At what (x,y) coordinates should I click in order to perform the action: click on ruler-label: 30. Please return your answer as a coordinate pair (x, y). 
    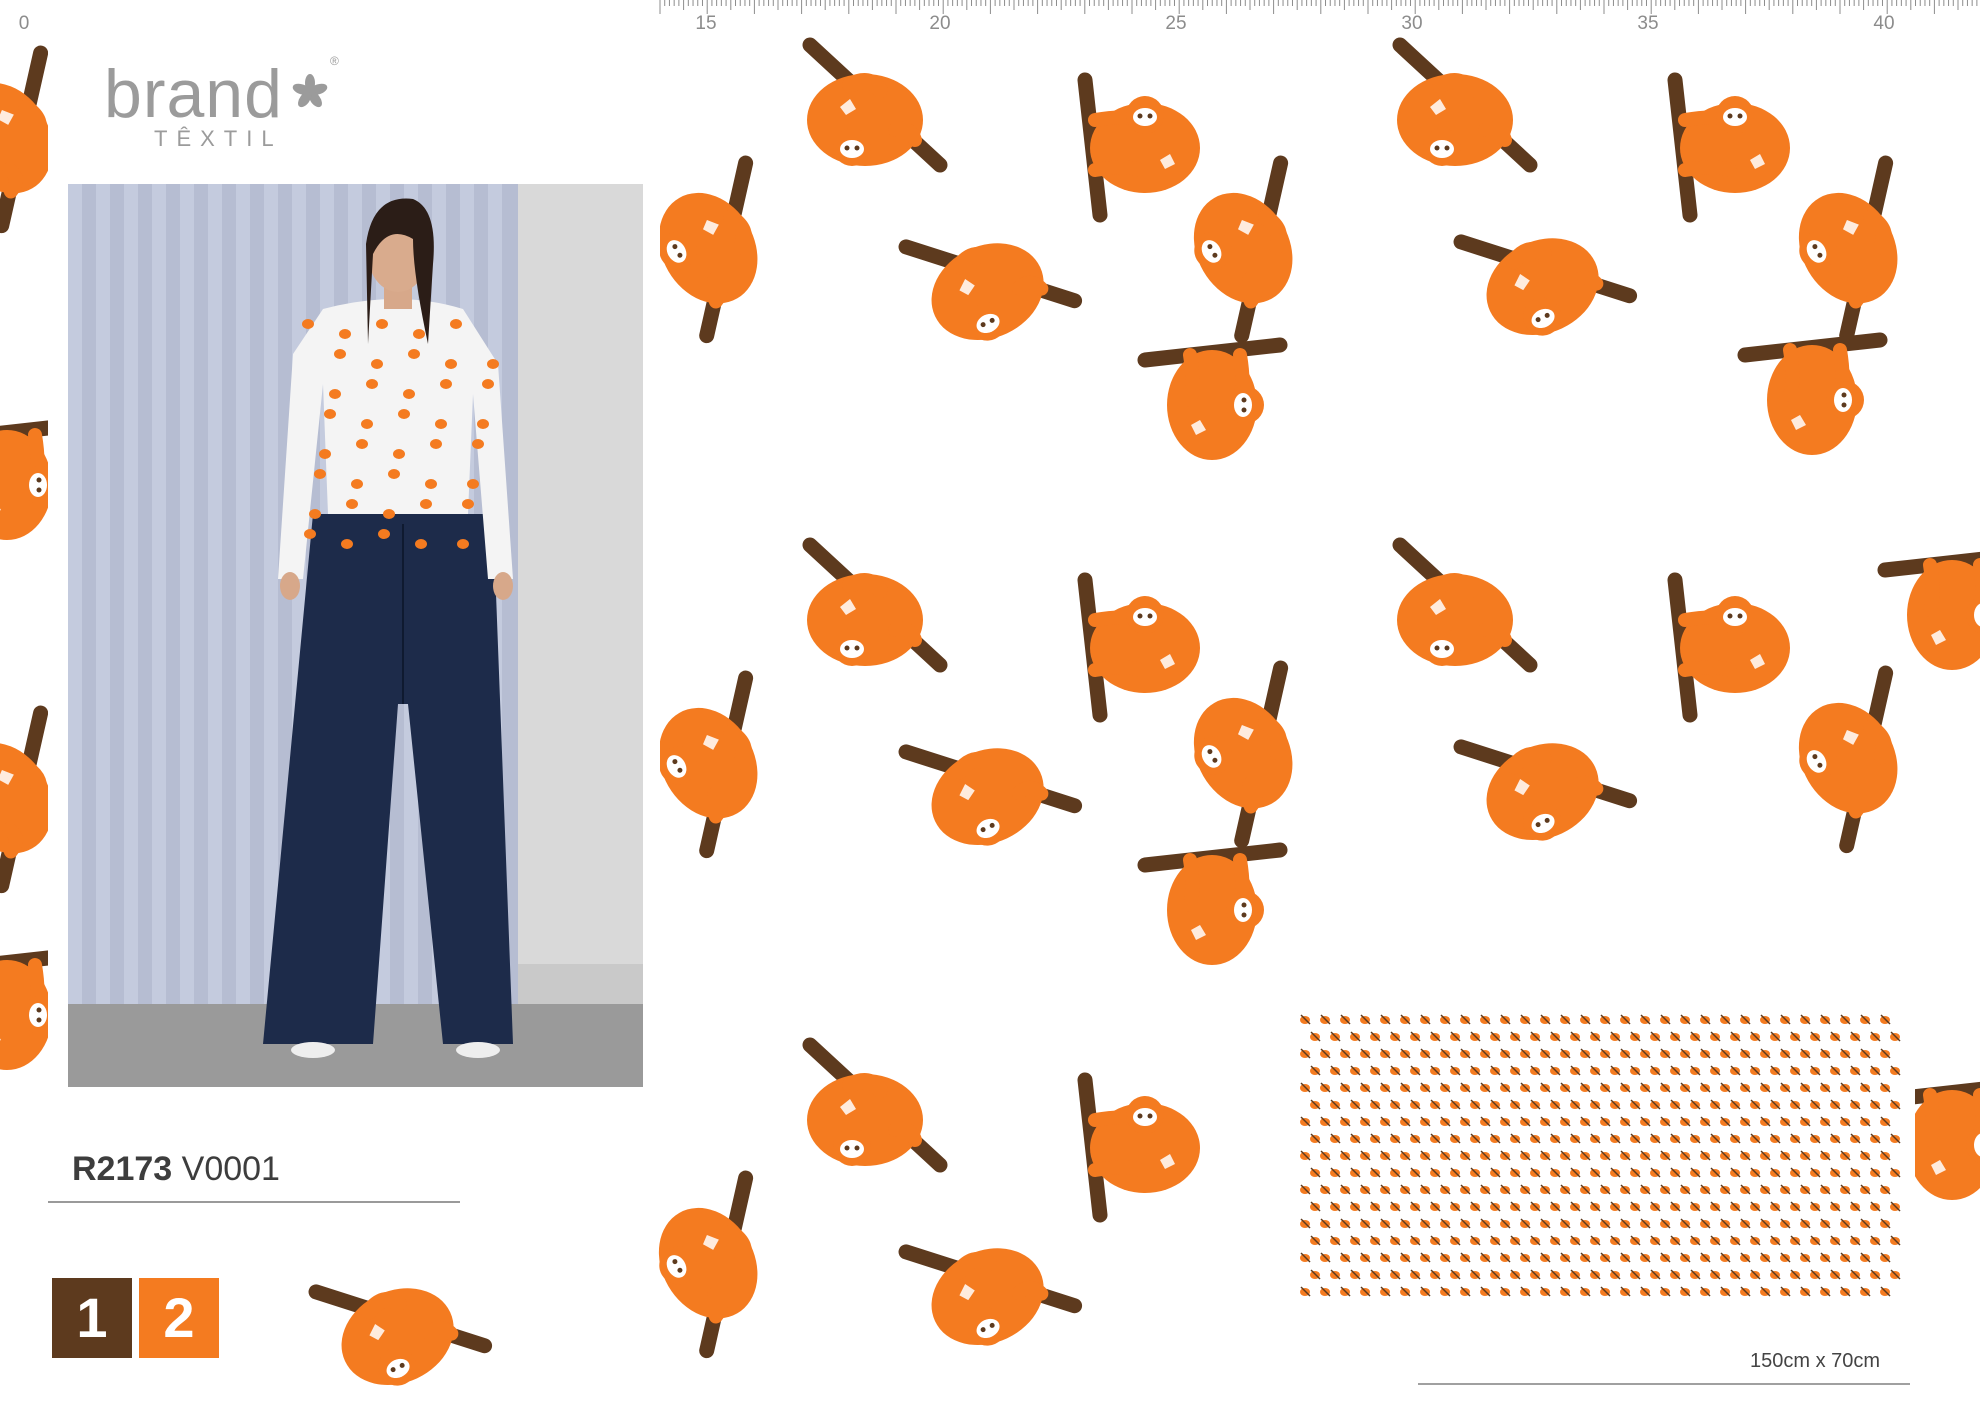
    Looking at the image, I should click on (1412, 23).